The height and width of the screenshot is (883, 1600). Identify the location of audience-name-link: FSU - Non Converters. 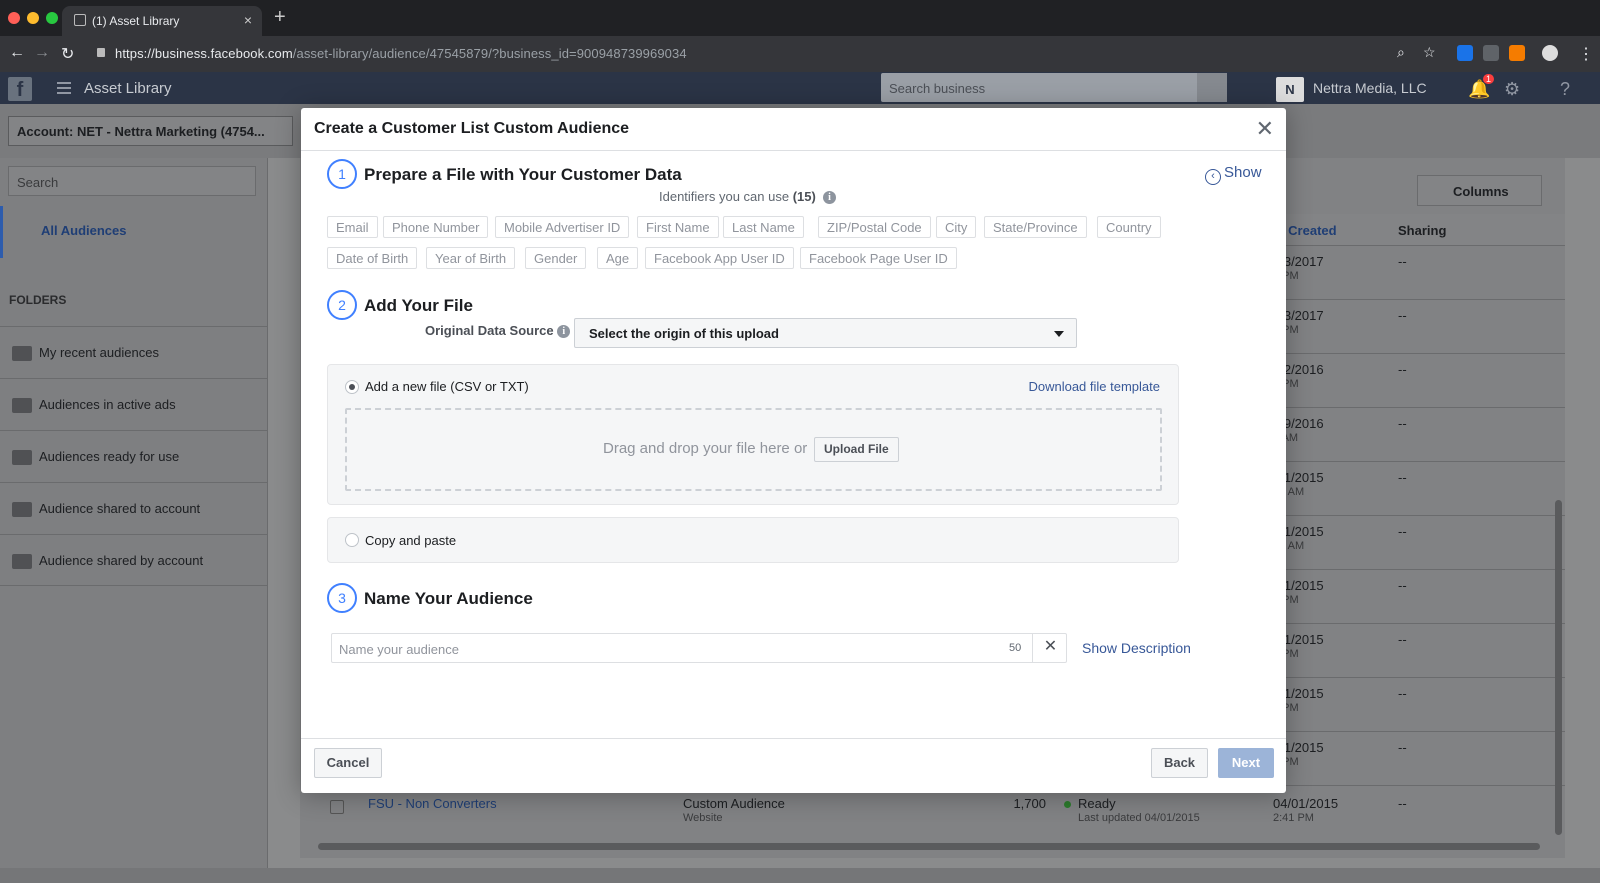
(432, 803).